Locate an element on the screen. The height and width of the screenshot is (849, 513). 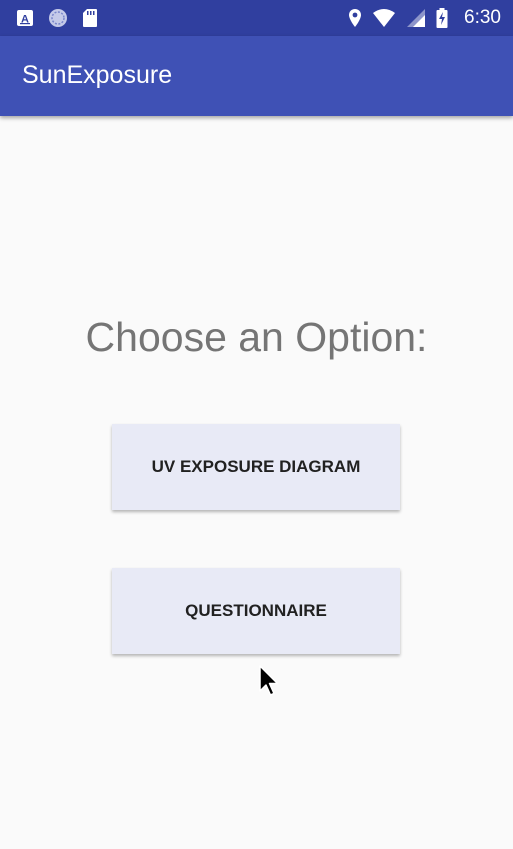
battery-charging-icon is located at coordinates (442, 18).